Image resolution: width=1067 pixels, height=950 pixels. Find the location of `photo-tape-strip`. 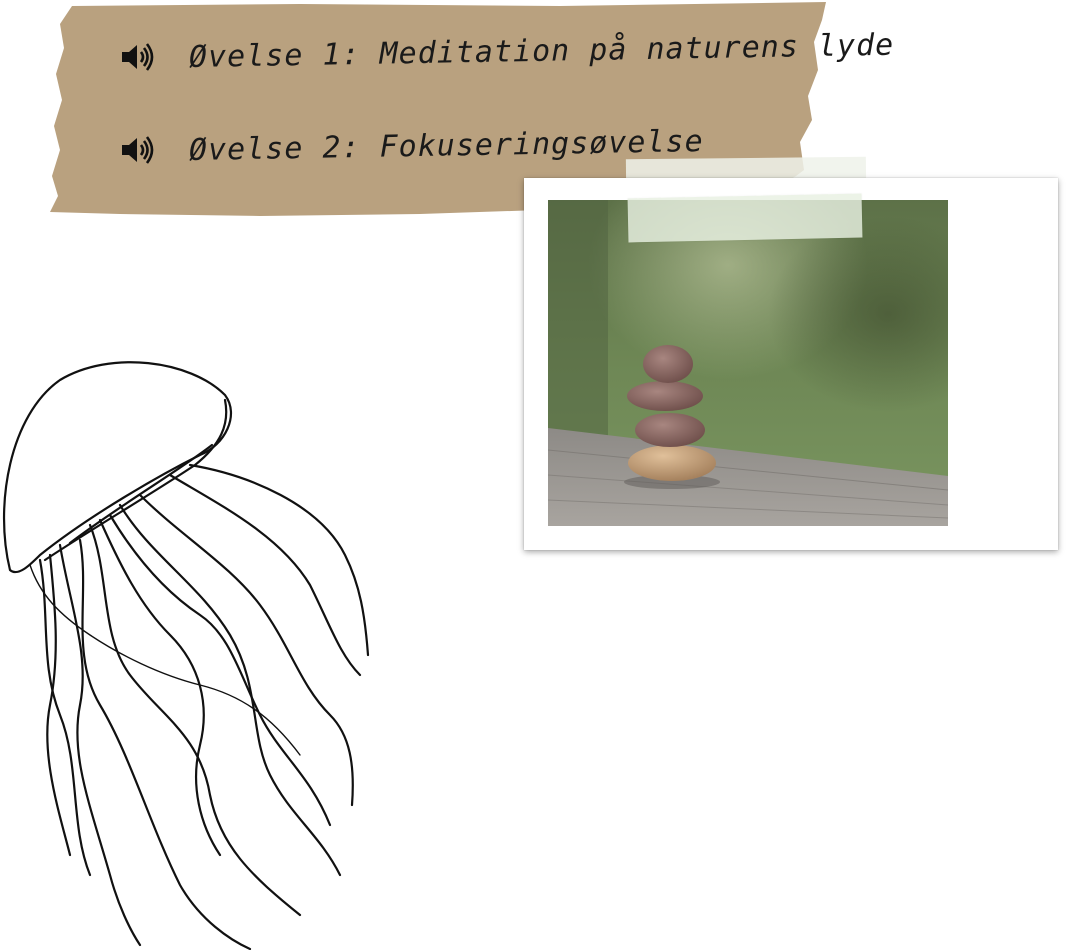

photo-tape-strip is located at coordinates (745, 218).